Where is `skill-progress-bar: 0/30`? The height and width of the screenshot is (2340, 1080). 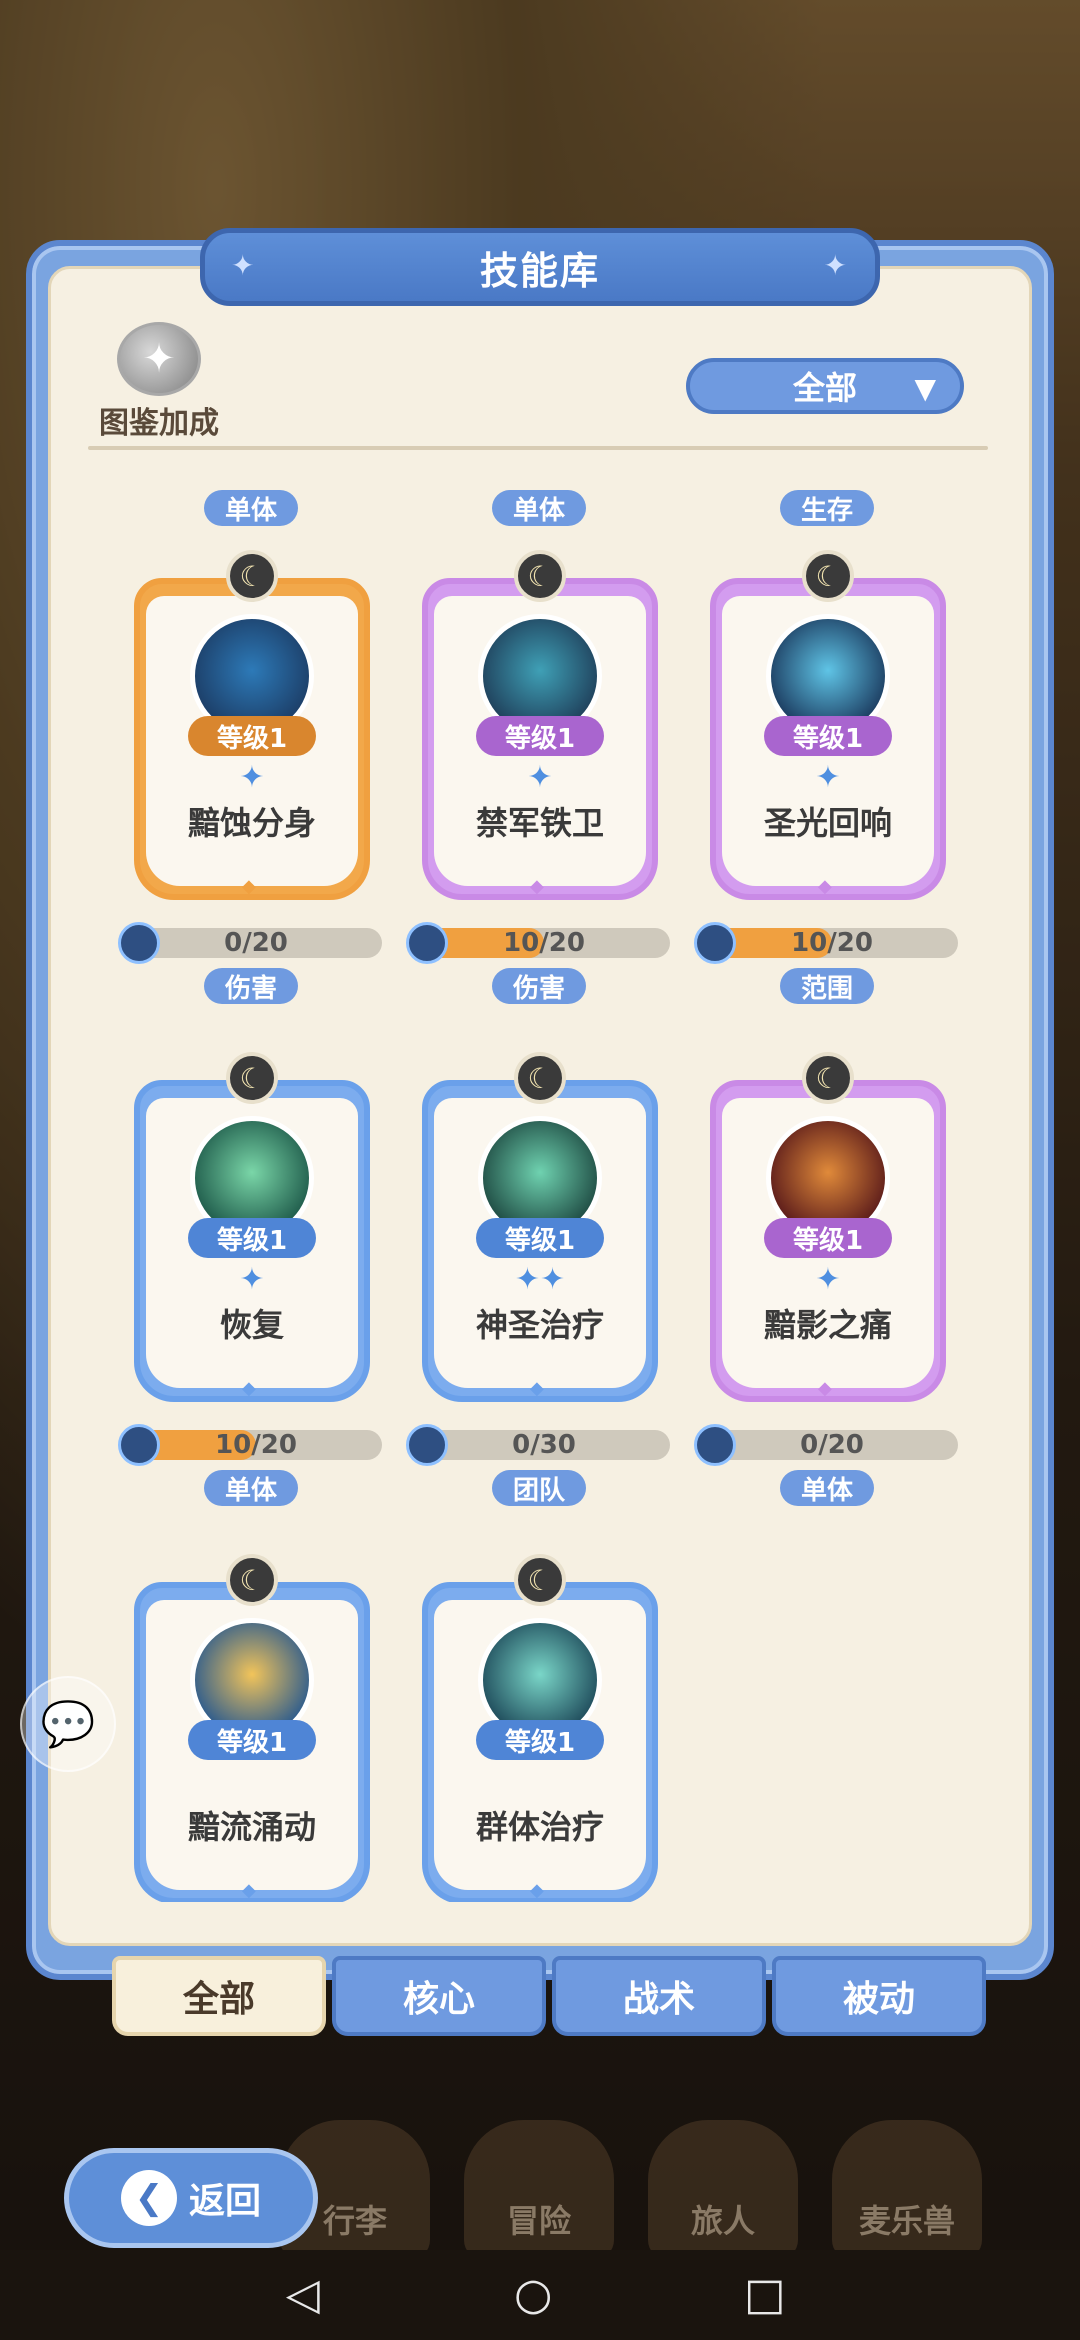 skill-progress-bar: 0/30 is located at coordinates (538, 1445).